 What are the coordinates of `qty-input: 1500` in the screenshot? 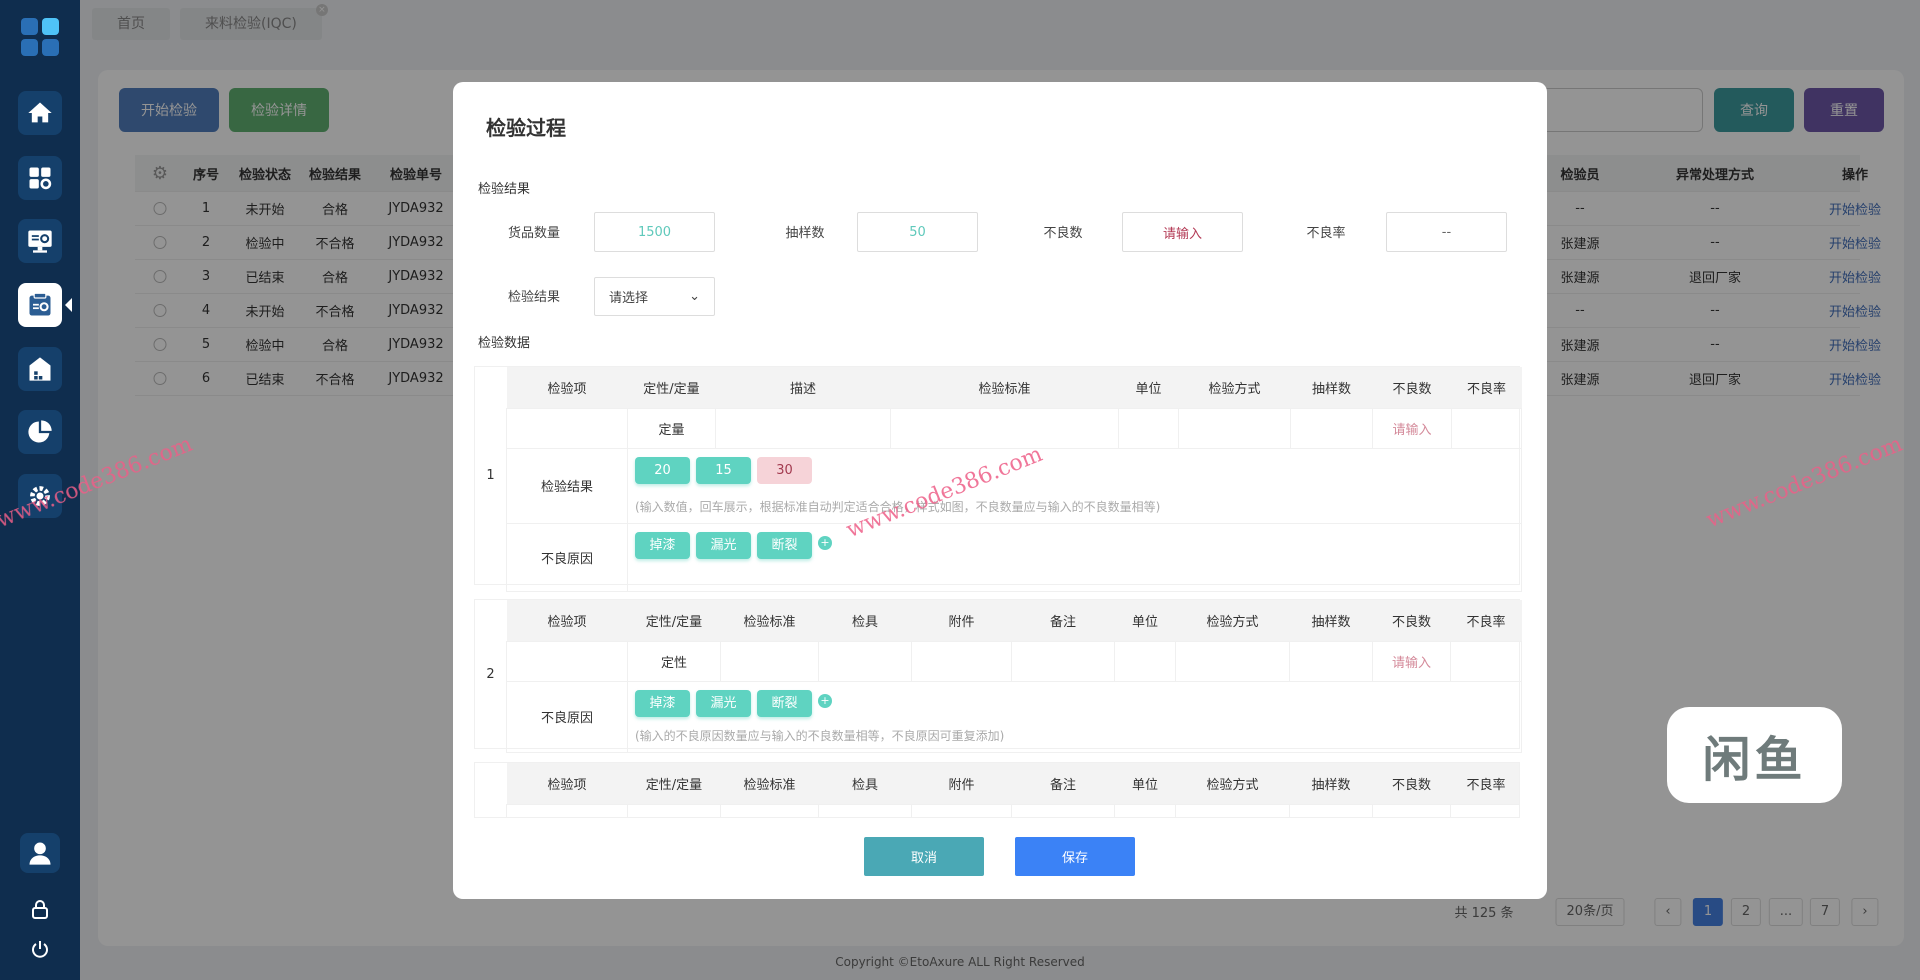 It's located at (654, 232).